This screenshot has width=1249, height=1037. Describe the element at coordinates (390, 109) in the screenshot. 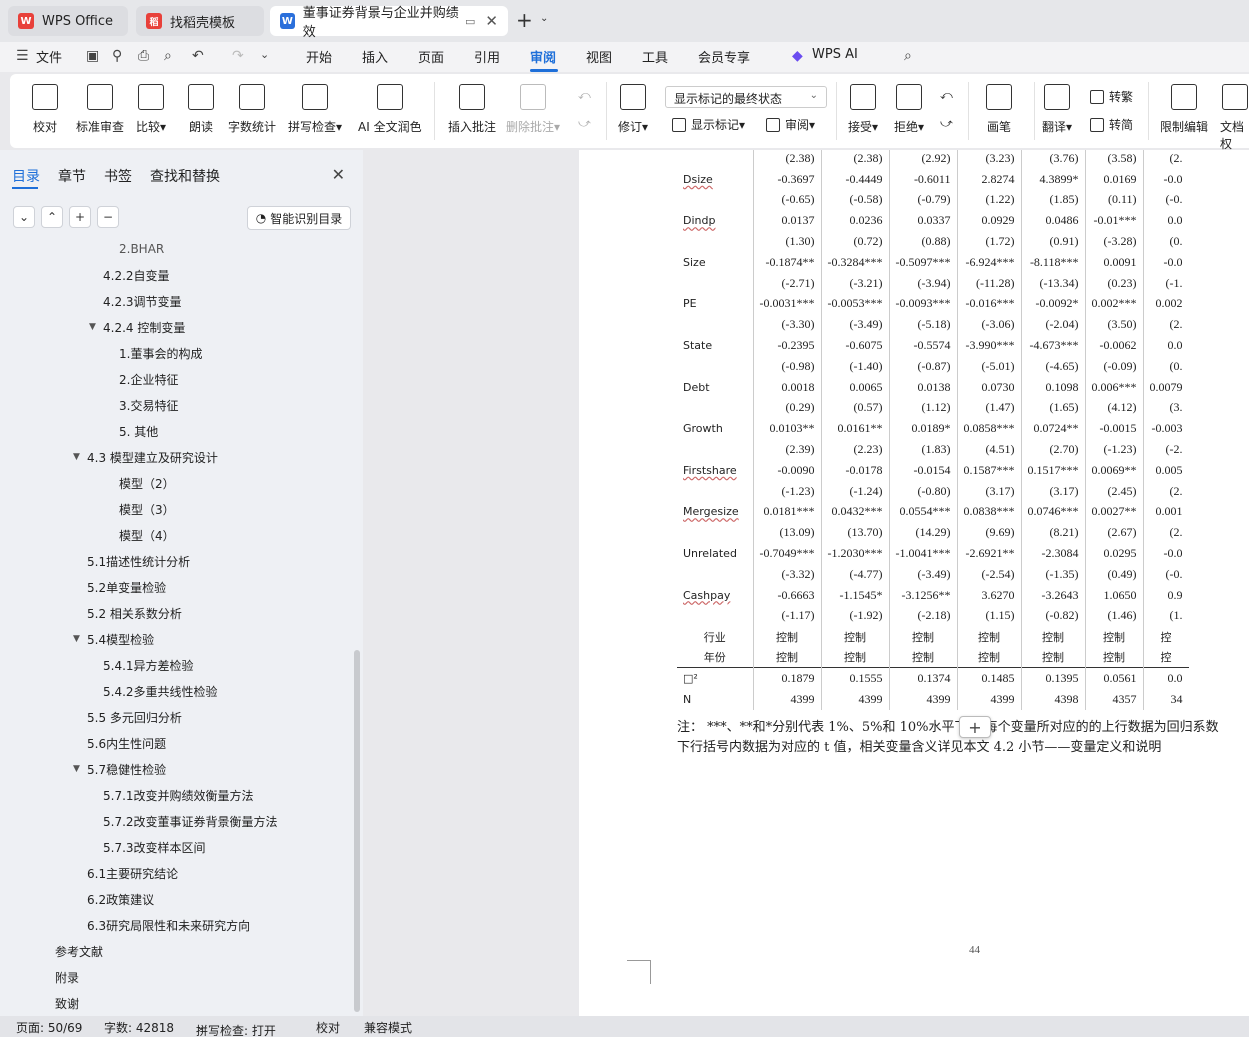

I see `ai-polish-button: AI 全文润色` at that location.